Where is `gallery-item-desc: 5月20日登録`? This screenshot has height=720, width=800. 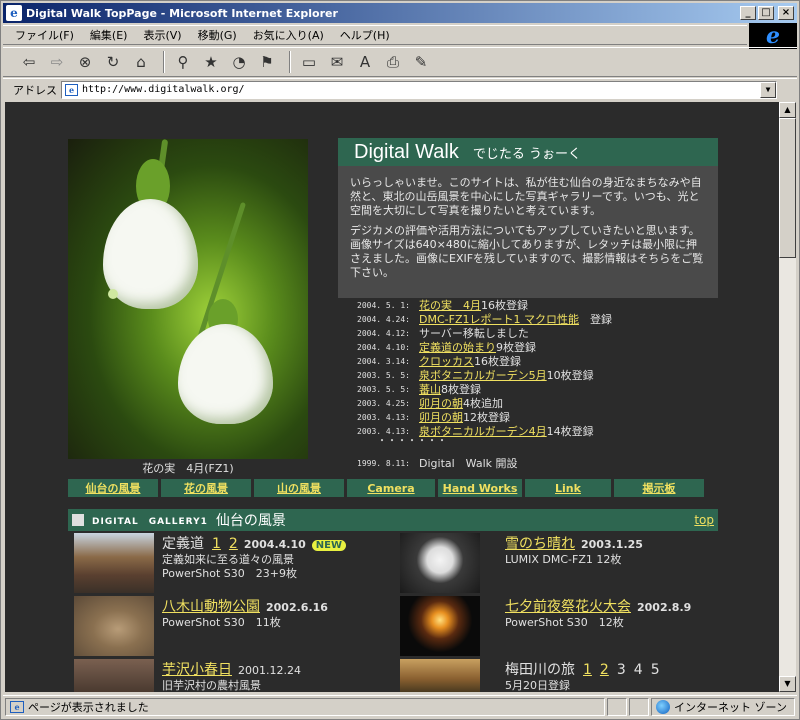 gallery-item-desc: 5月20日登録 is located at coordinates (537, 685).